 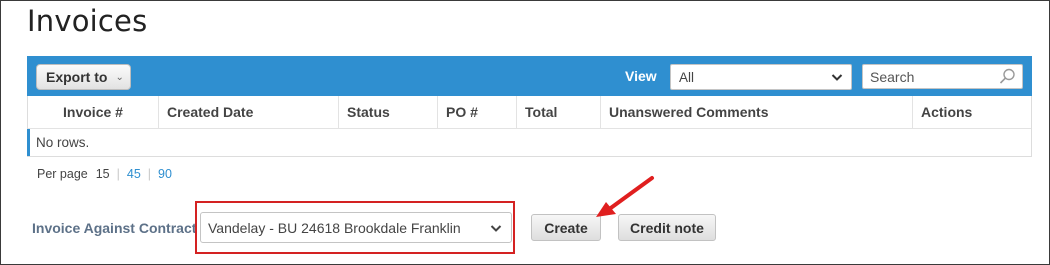 I want to click on export-to-button: Export to ⌄, so click(x=83, y=77).